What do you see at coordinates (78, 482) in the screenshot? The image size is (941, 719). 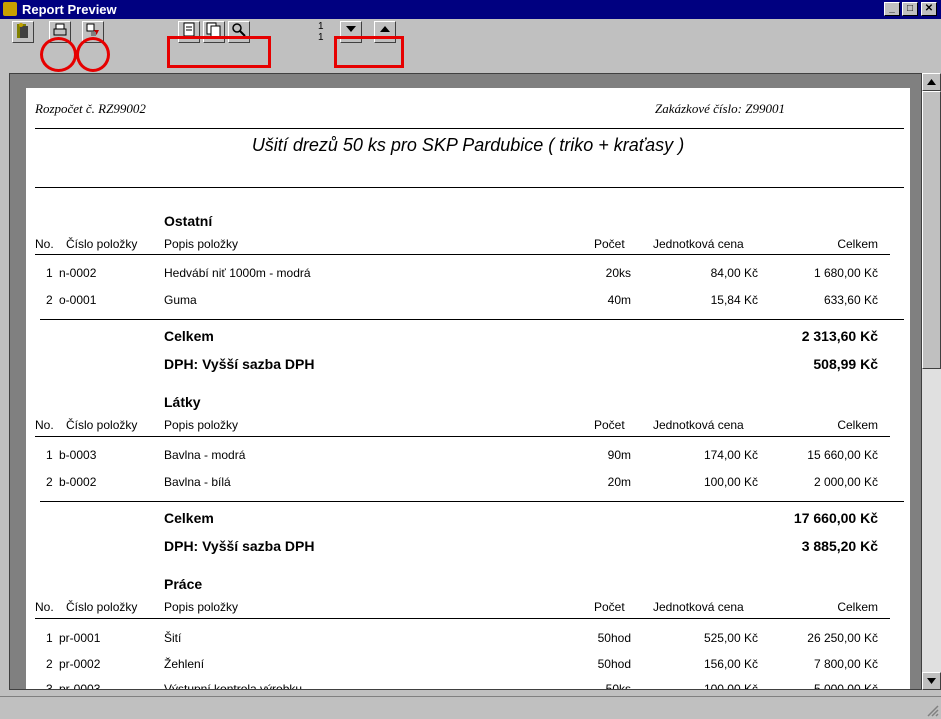 I see `row-code: b-0002` at bounding box center [78, 482].